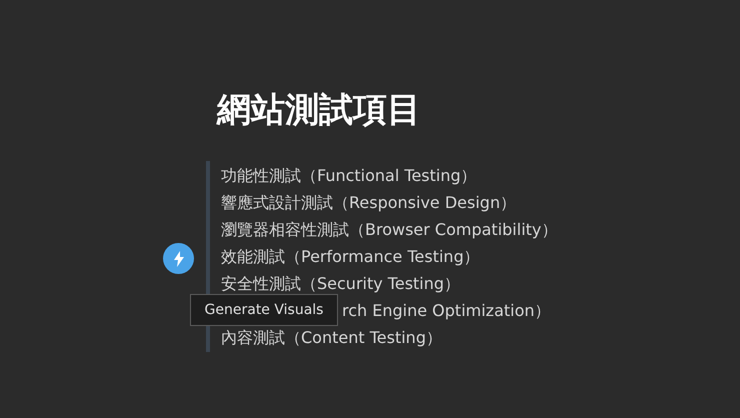 This screenshot has width=740, height=418. I want to click on tooltip: Generate Visuals, so click(264, 310).